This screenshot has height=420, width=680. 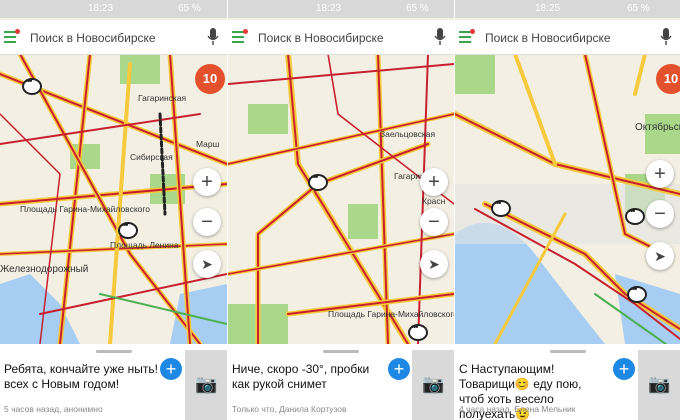 What do you see at coordinates (151, 157) in the screenshot?
I see `map-label-sibirskaya: Сибирская` at bounding box center [151, 157].